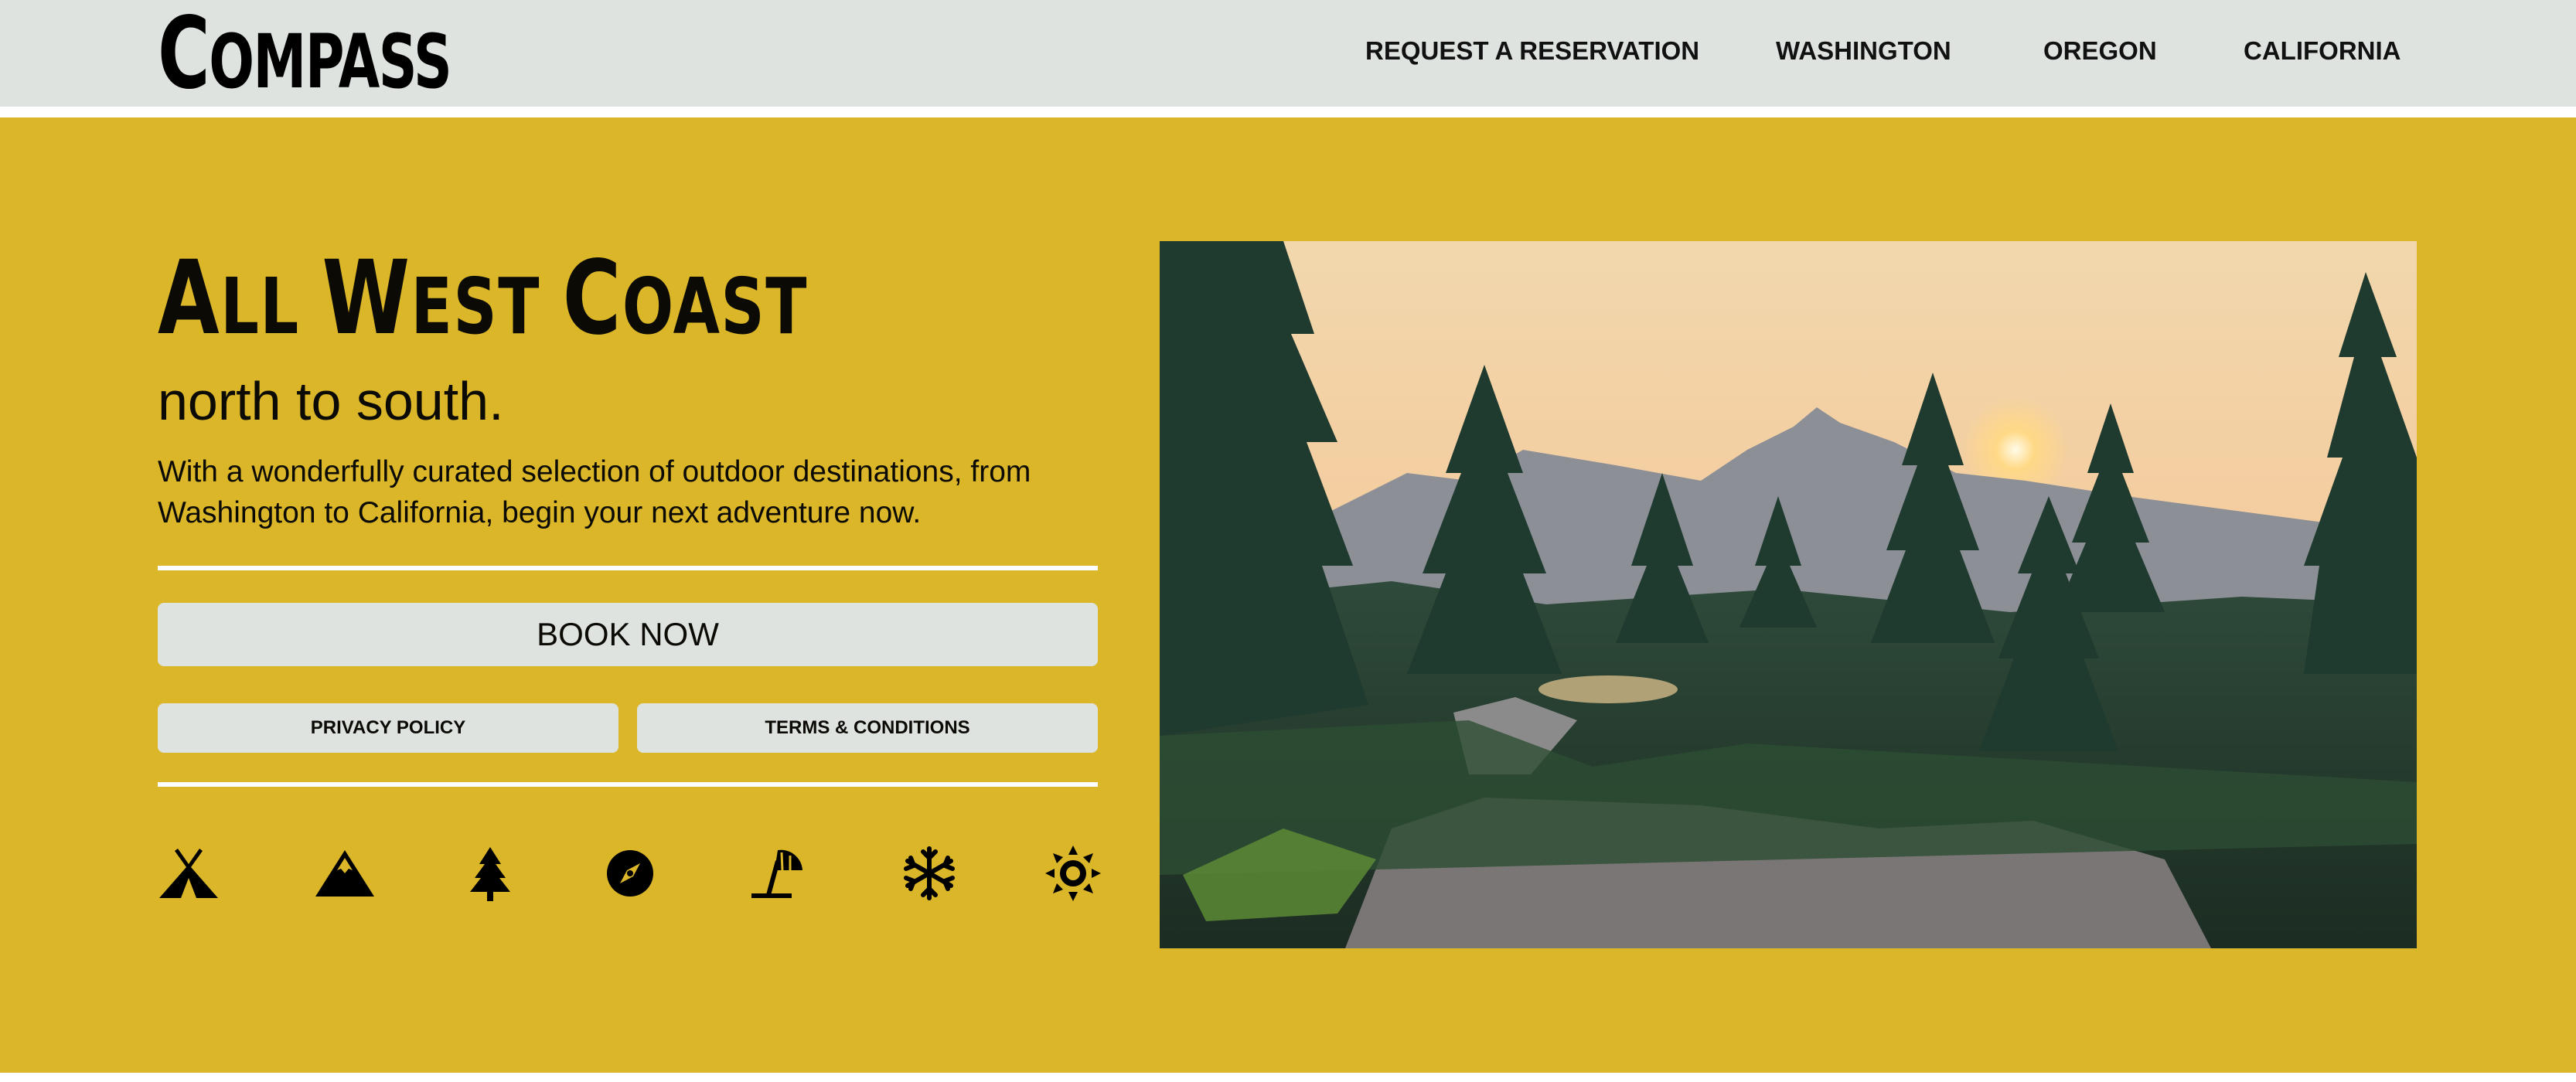 The height and width of the screenshot is (1082, 2576). I want to click on snowflake-icon, so click(929, 873).